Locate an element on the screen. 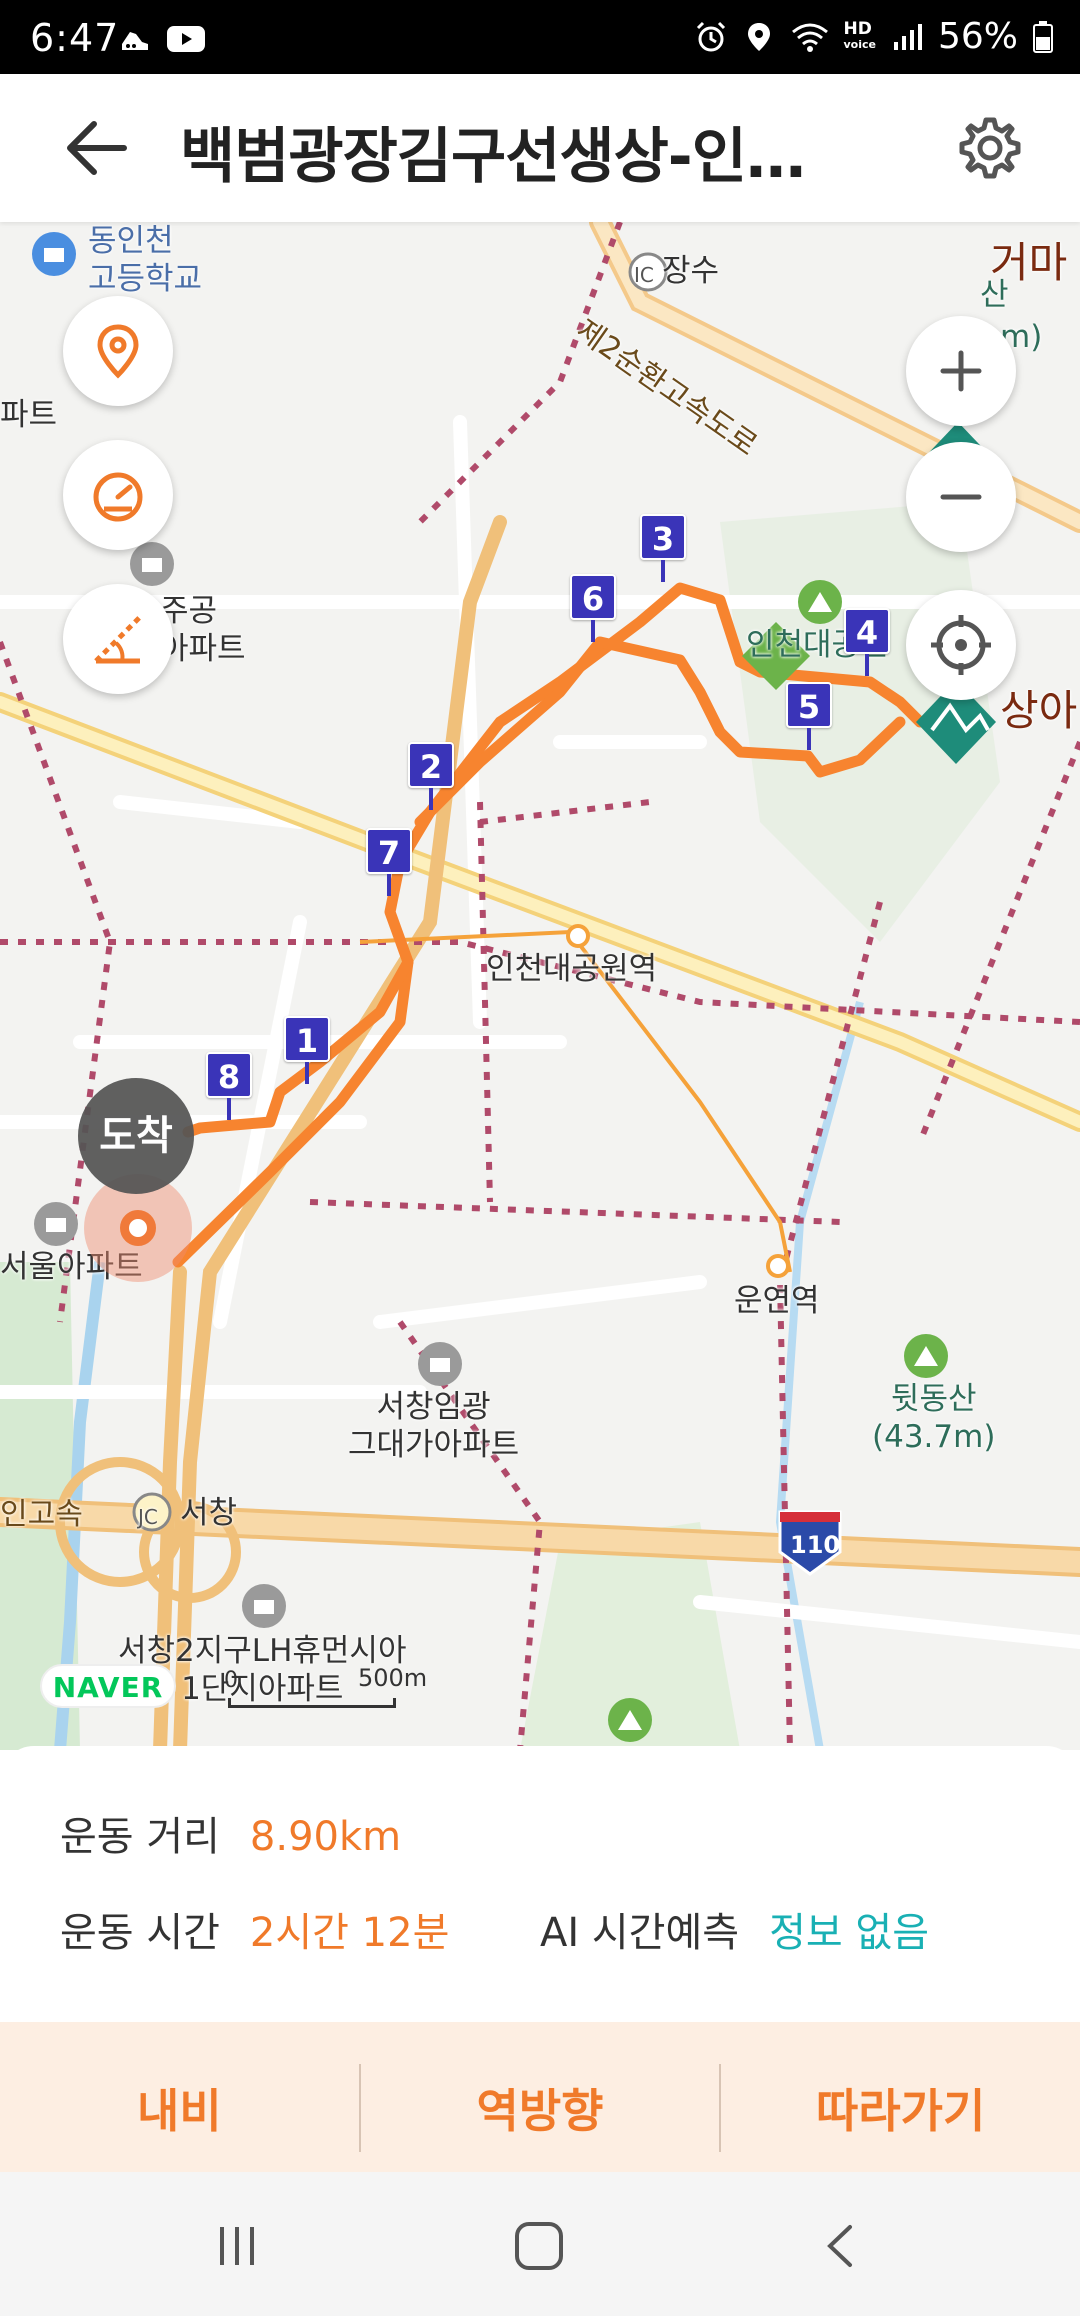 The height and width of the screenshot is (2316, 1080). back-nav-button is located at coordinates (841, 2246).